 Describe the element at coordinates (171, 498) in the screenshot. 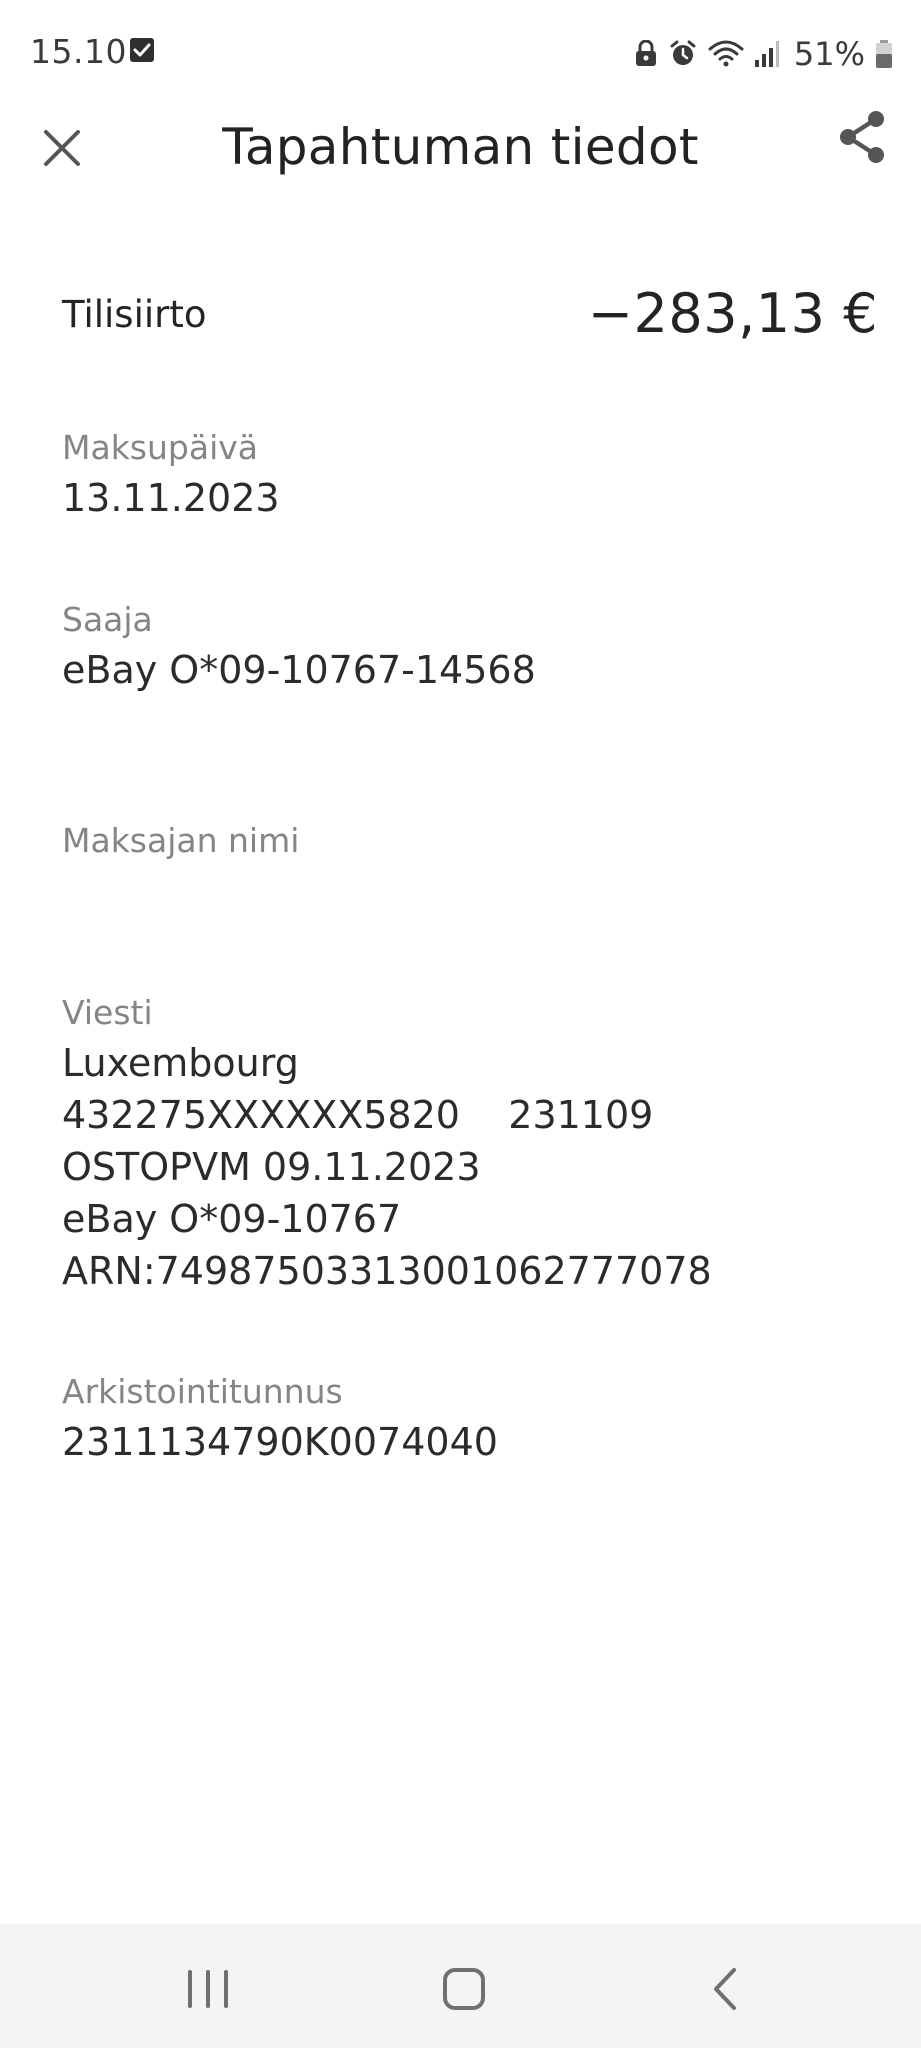

I see `payment-date-value: 13.11.2023` at that location.